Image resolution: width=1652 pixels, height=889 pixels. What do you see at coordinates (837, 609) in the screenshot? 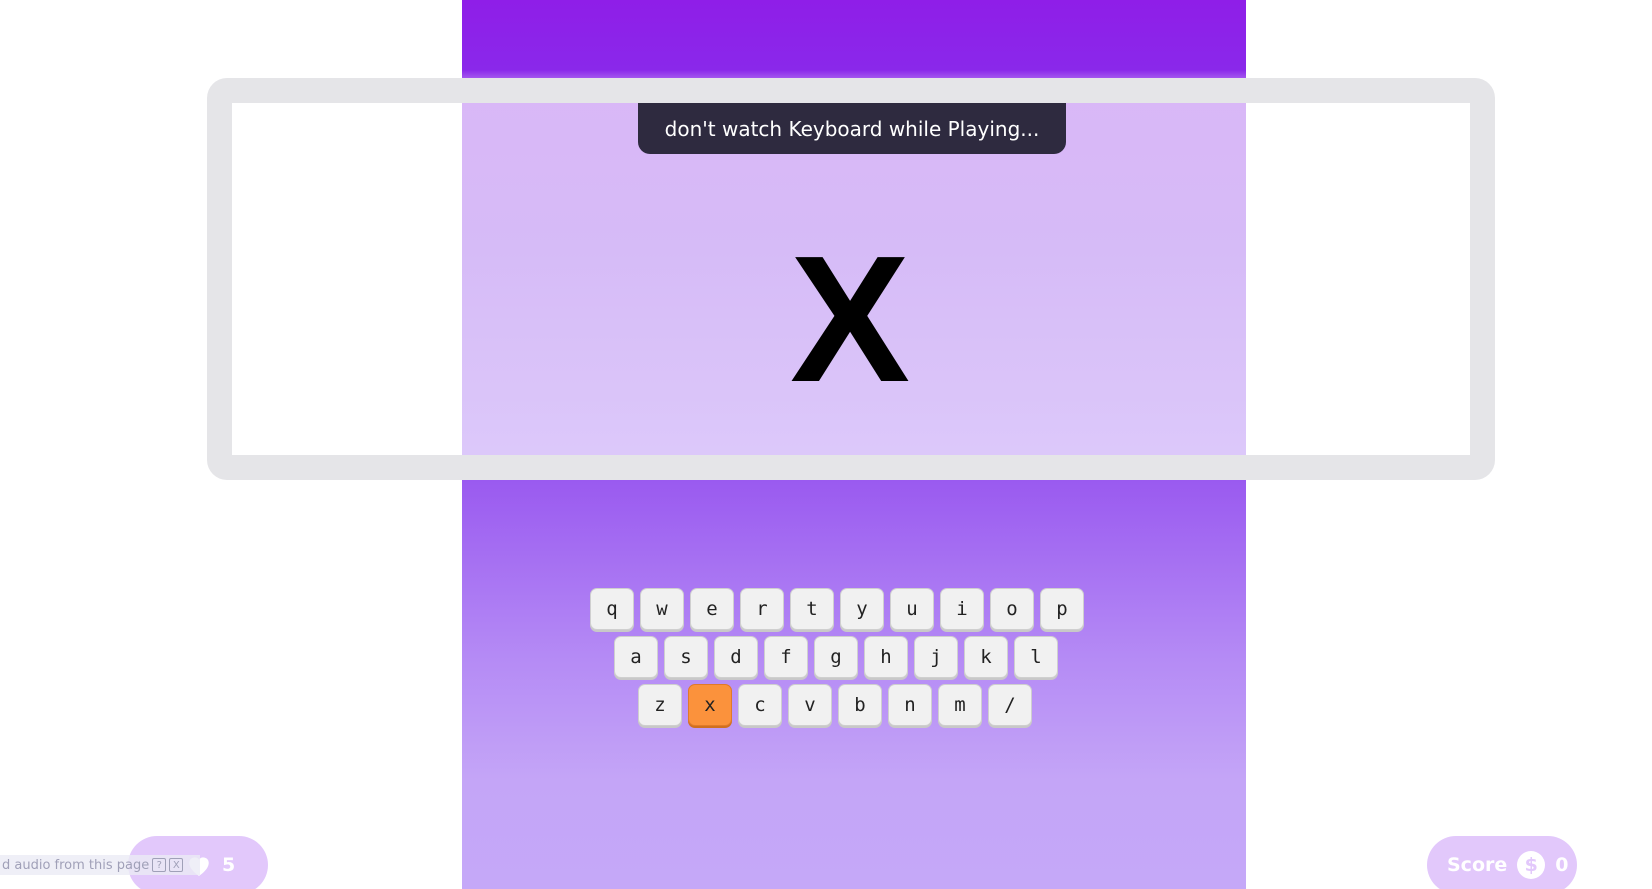
I see `keyboard-row-1: qwertyuiop` at bounding box center [837, 609].